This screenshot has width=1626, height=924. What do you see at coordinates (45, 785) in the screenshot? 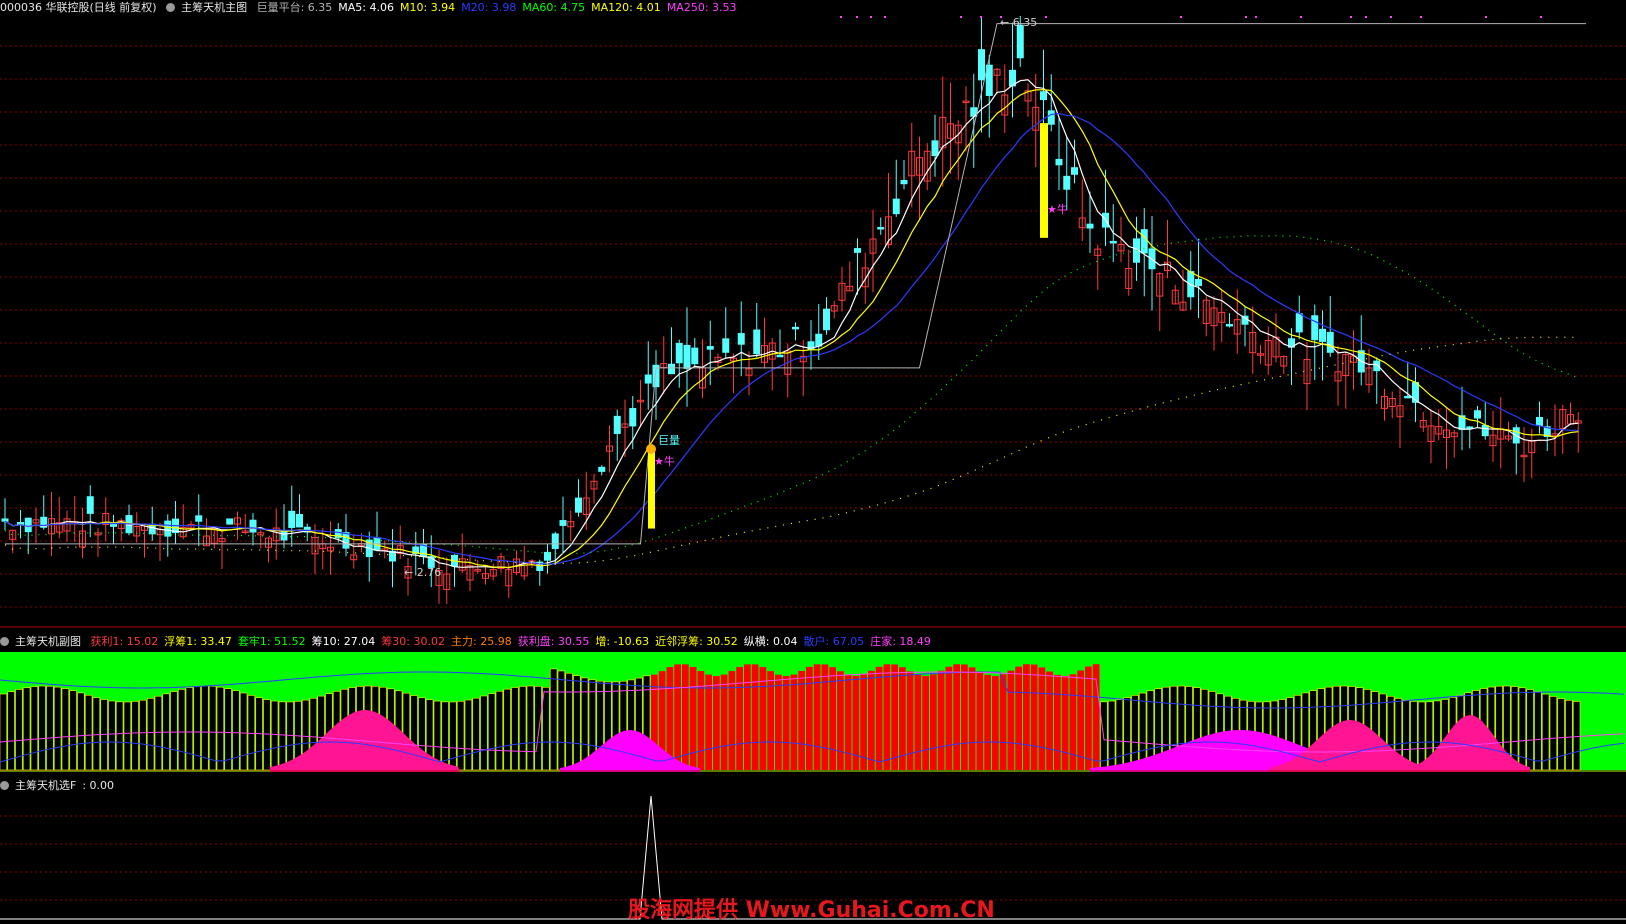
I see `selector-indicator-name: 主筹天机选F` at bounding box center [45, 785].